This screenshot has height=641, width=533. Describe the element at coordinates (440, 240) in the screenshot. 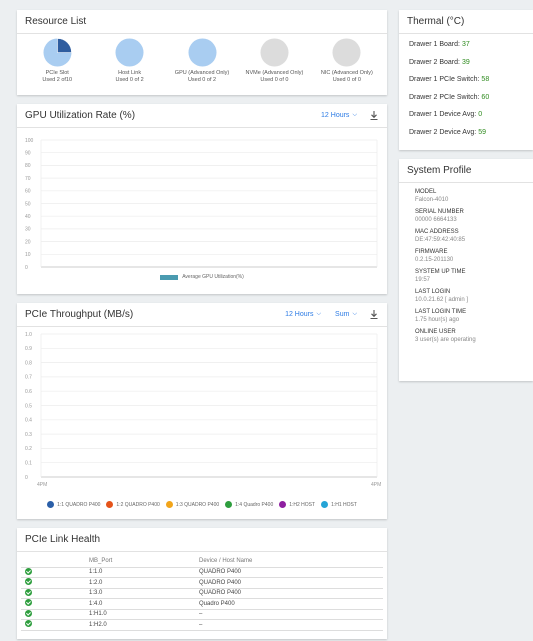

I see `profile-value: DE:47:59:42:40:85` at that location.